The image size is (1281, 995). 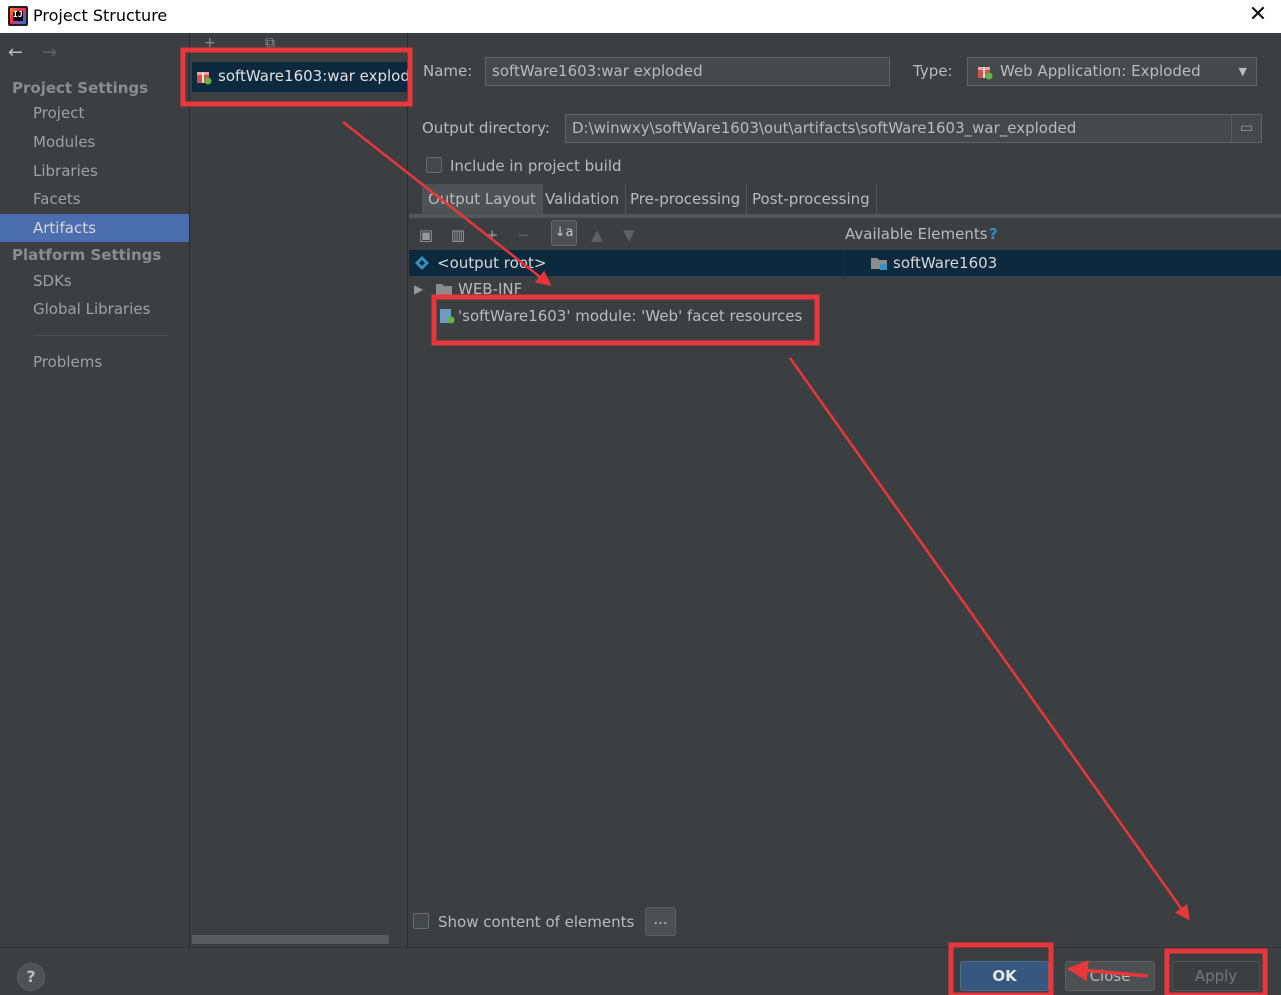 I want to click on add-artifact-icon: +, so click(x=210, y=43).